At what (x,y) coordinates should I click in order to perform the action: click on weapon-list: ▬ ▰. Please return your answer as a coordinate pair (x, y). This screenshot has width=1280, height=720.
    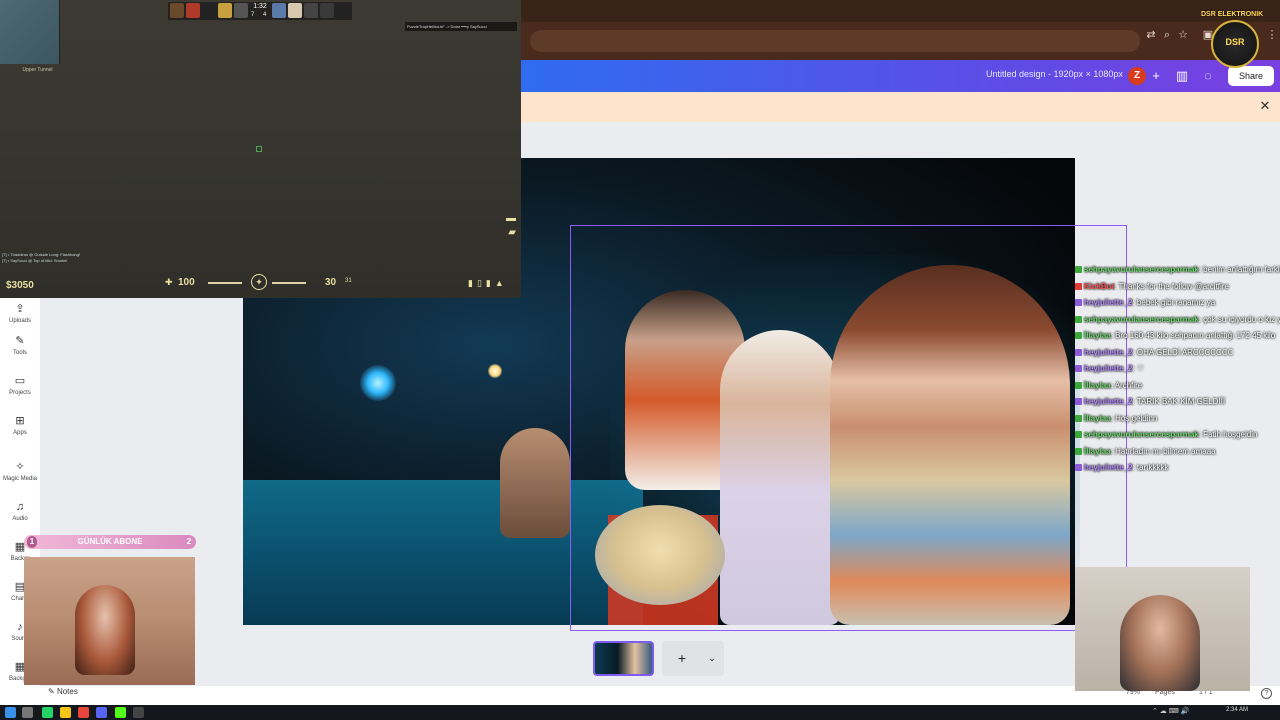
    Looking at the image, I should click on (498, 242).